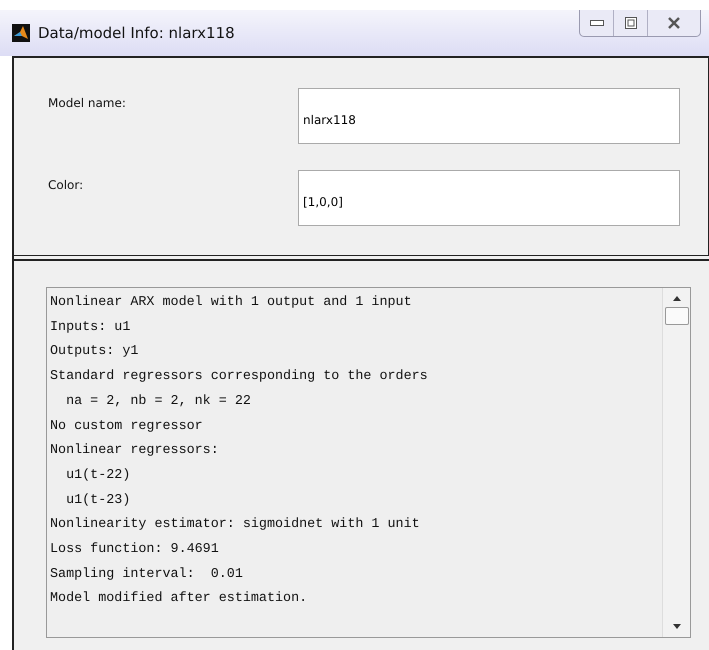  What do you see at coordinates (98, 475) in the screenshot?
I see `info-text-line: u1(t-22)` at bounding box center [98, 475].